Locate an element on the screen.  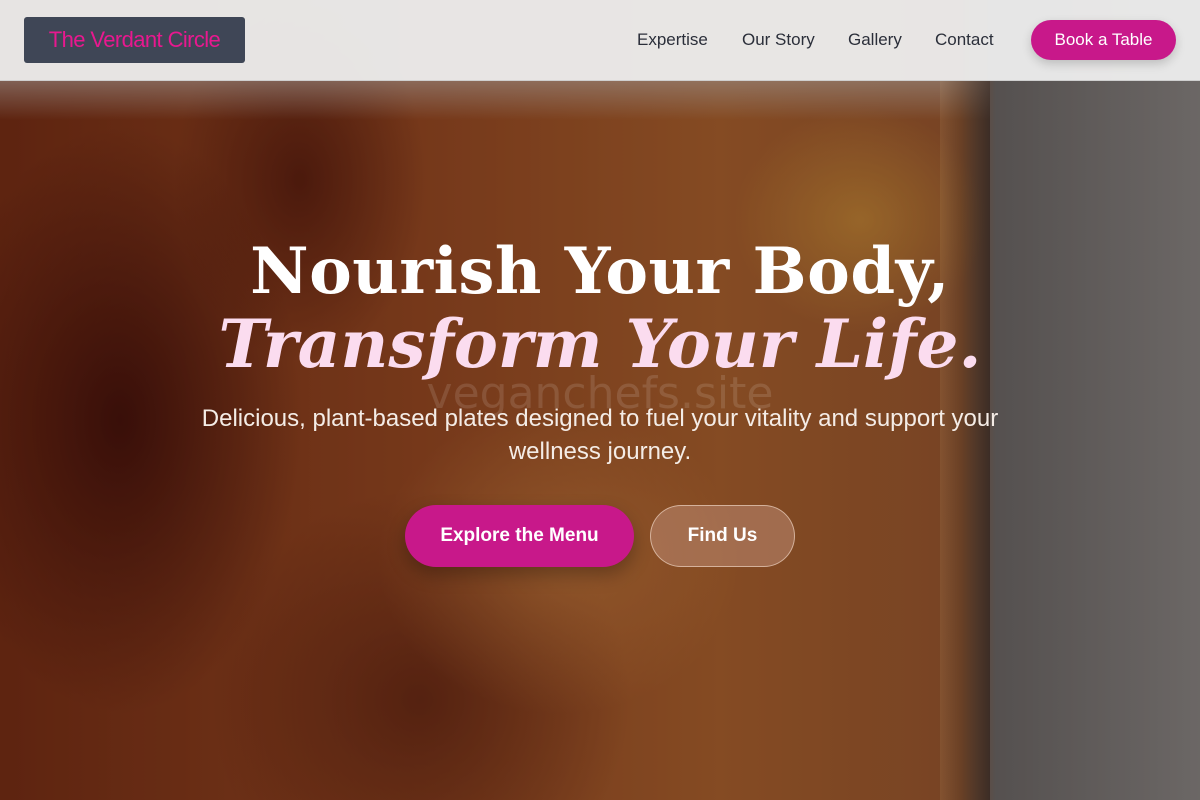
brand-logo: The Verdant Circle is located at coordinates (134, 40).